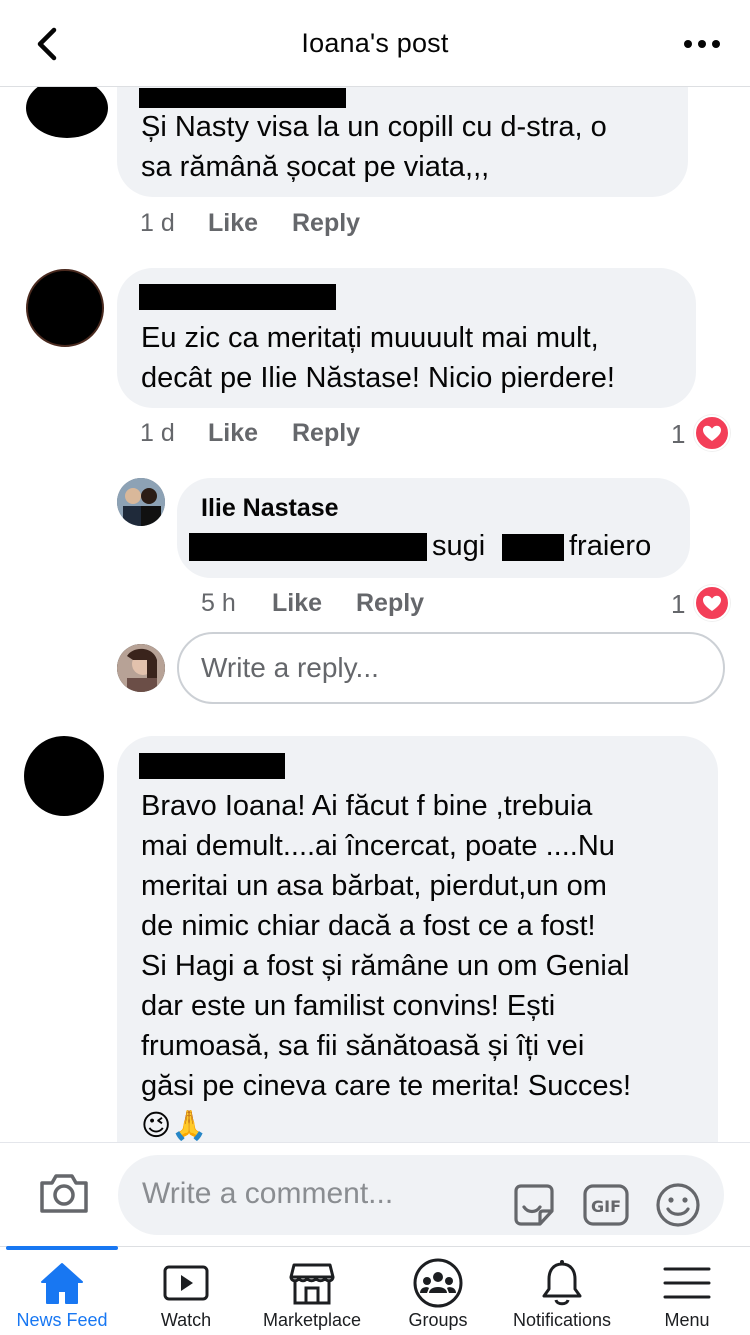  What do you see at coordinates (533, 547) in the screenshot?
I see `redacted-word` at bounding box center [533, 547].